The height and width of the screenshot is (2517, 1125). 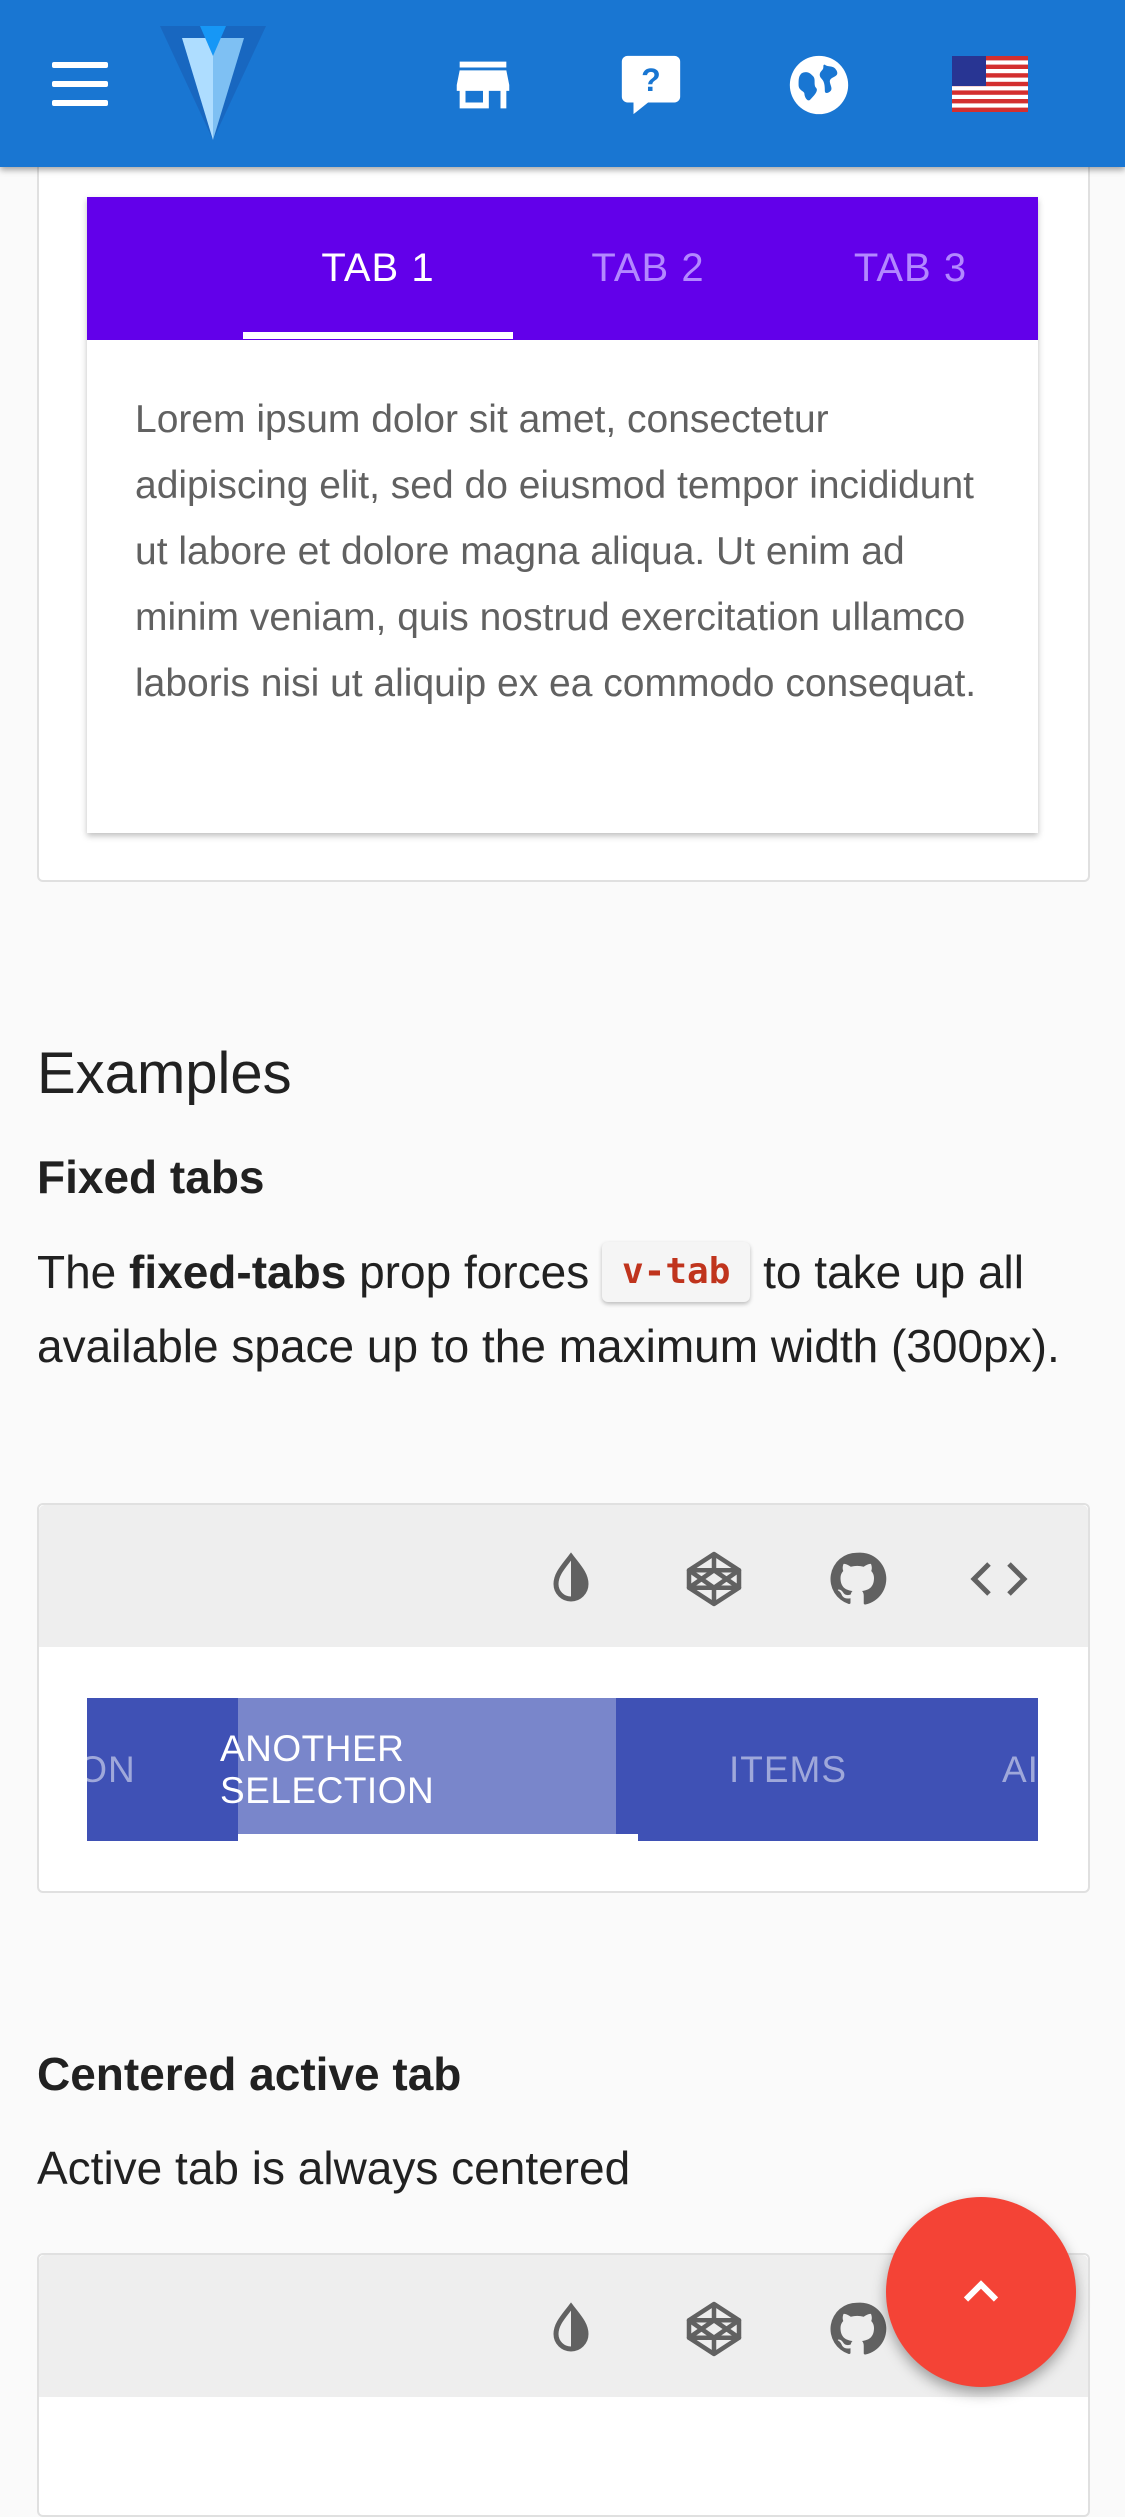 What do you see at coordinates (999, 1579) in the screenshot?
I see `code-brackets-icon` at bounding box center [999, 1579].